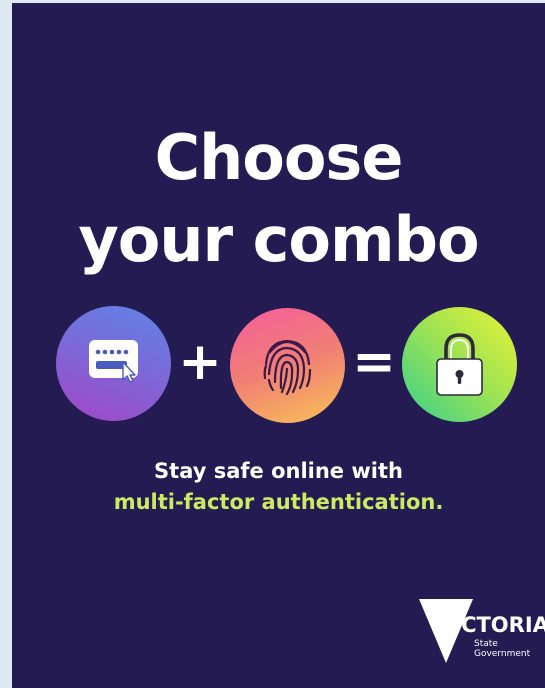  What do you see at coordinates (278, 502) in the screenshot?
I see `tagline-line-2: multi-factor authentication.` at bounding box center [278, 502].